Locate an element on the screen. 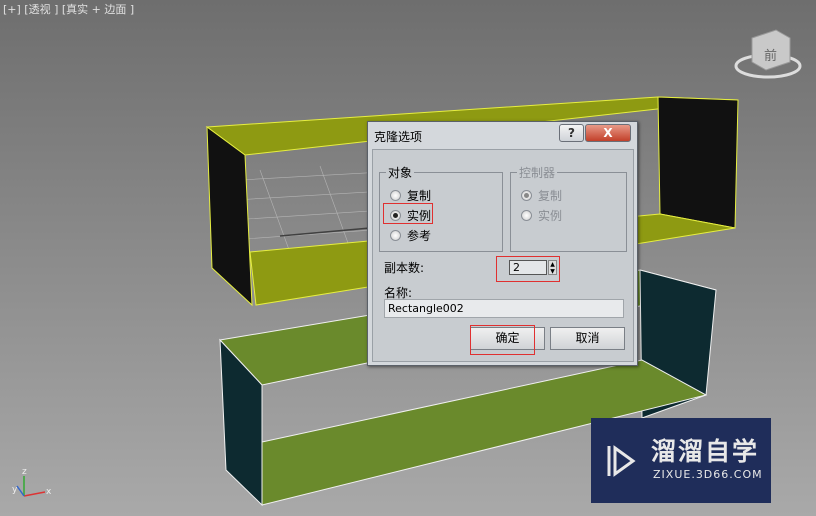 The height and width of the screenshot is (516, 816). watermark-logo: 溜溜自学 ZIXUE.3D66.COM is located at coordinates (681, 460).